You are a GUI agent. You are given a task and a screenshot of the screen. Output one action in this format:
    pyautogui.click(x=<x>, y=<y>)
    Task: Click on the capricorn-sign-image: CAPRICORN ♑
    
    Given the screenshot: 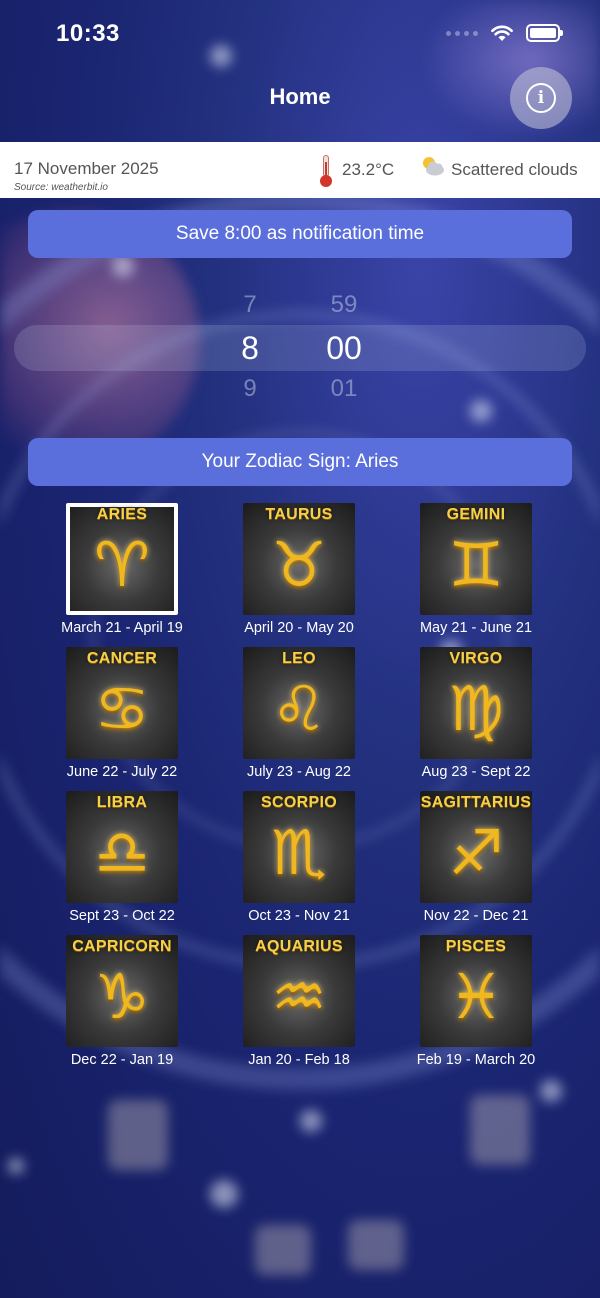 What is the action you would take?
    pyautogui.click(x=122, y=991)
    